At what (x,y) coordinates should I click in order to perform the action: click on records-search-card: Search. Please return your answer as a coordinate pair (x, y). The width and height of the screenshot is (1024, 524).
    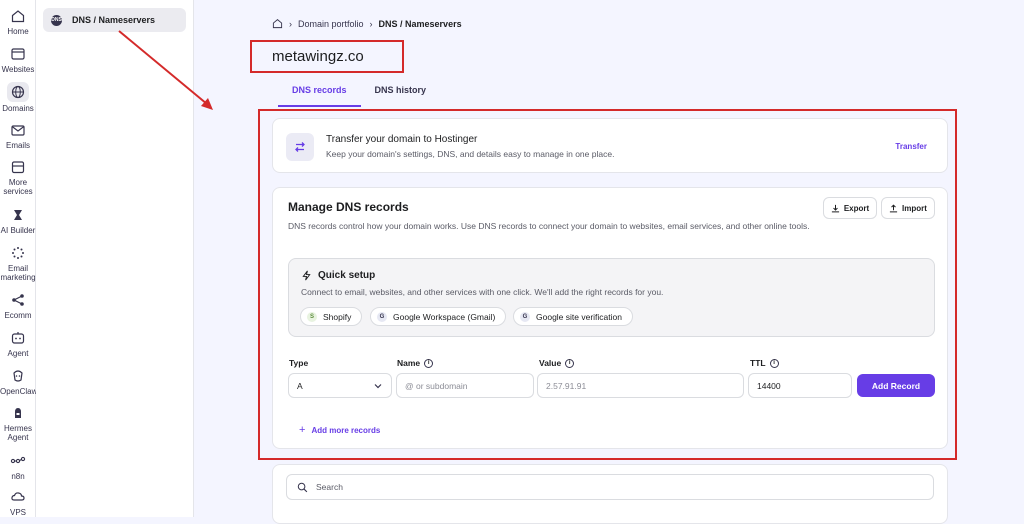
    Looking at the image, I should click on (610, 494).